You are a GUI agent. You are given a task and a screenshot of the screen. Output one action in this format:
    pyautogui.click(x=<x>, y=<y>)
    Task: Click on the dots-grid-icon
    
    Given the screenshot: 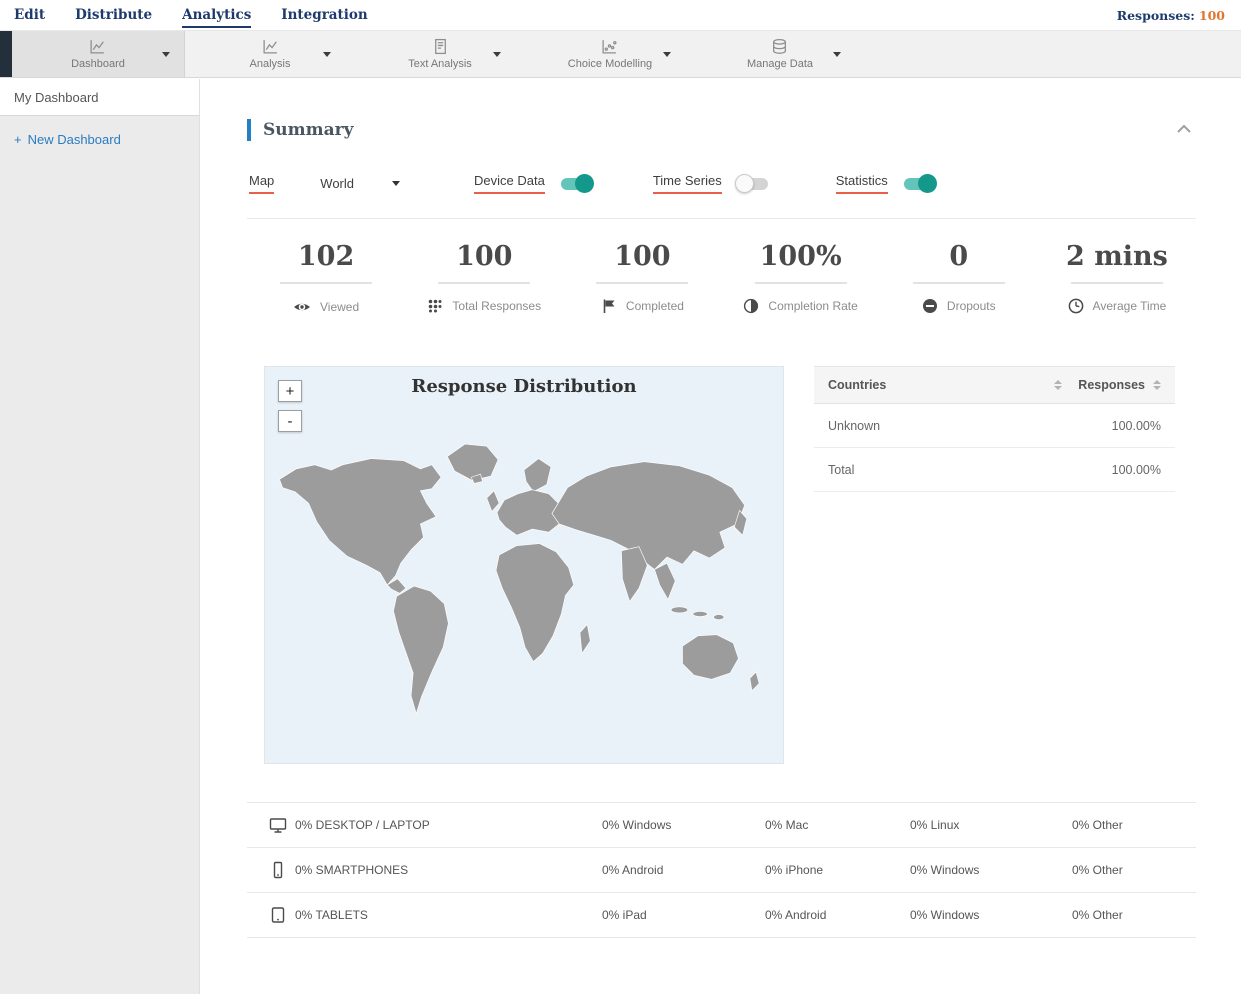 What is the action you would take?
    pyautogui.click(x=435, y=306)
    